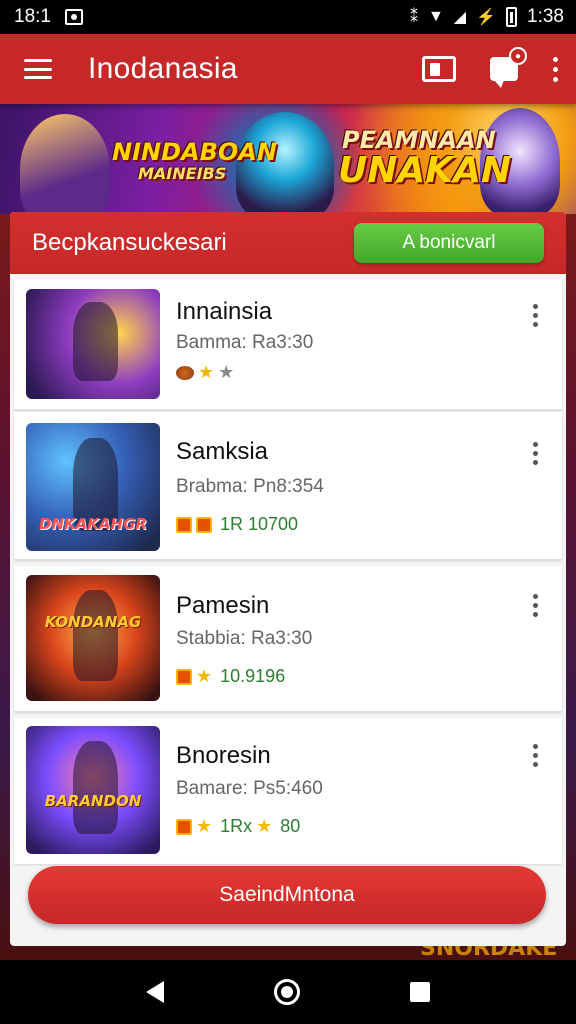 The width and height of the screenshot is (576, 1024). I want to click on game-thumbnail: BARANDON, so click(93, 790).